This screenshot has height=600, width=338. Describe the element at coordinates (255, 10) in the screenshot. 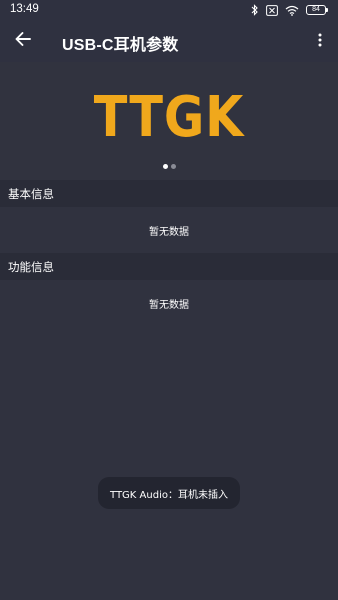

I see `bluetooth-icon` at that location.